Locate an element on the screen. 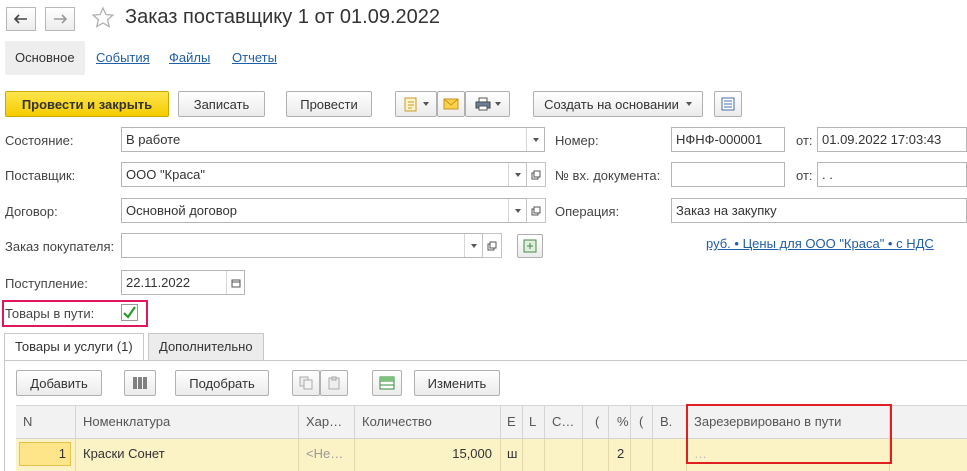 Image resolution: width=967 pixels, height=471 pixels. forward-button is located at coordinates (60, 19).